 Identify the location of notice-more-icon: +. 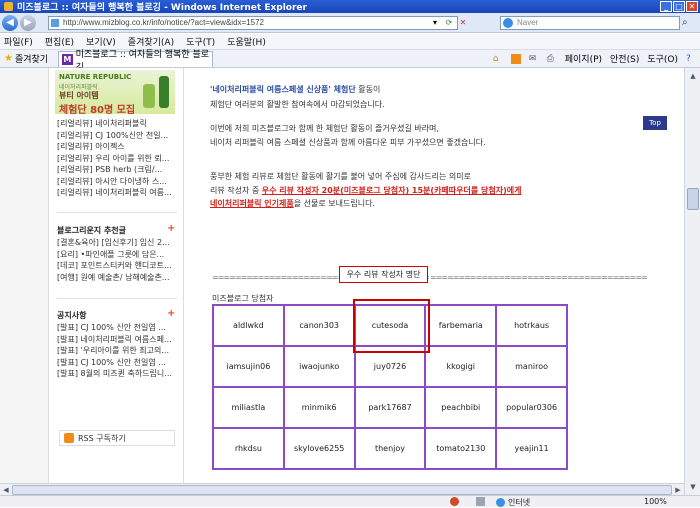
(171, 313).